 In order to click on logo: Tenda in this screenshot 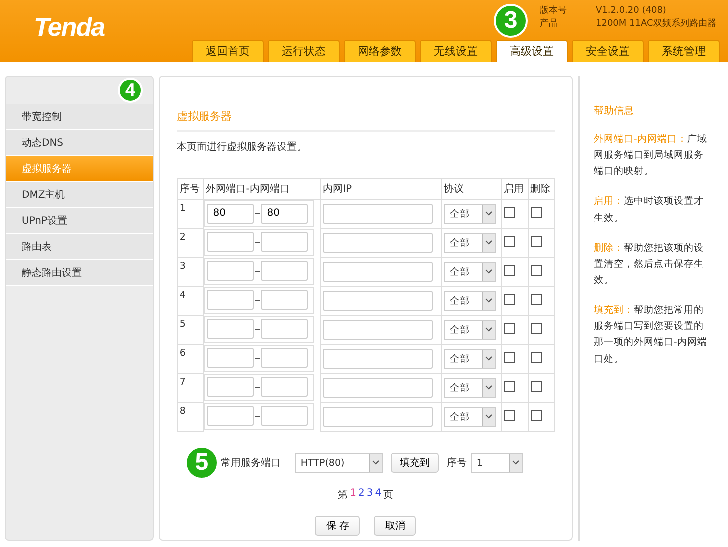, I will do `click(69, 27)`.